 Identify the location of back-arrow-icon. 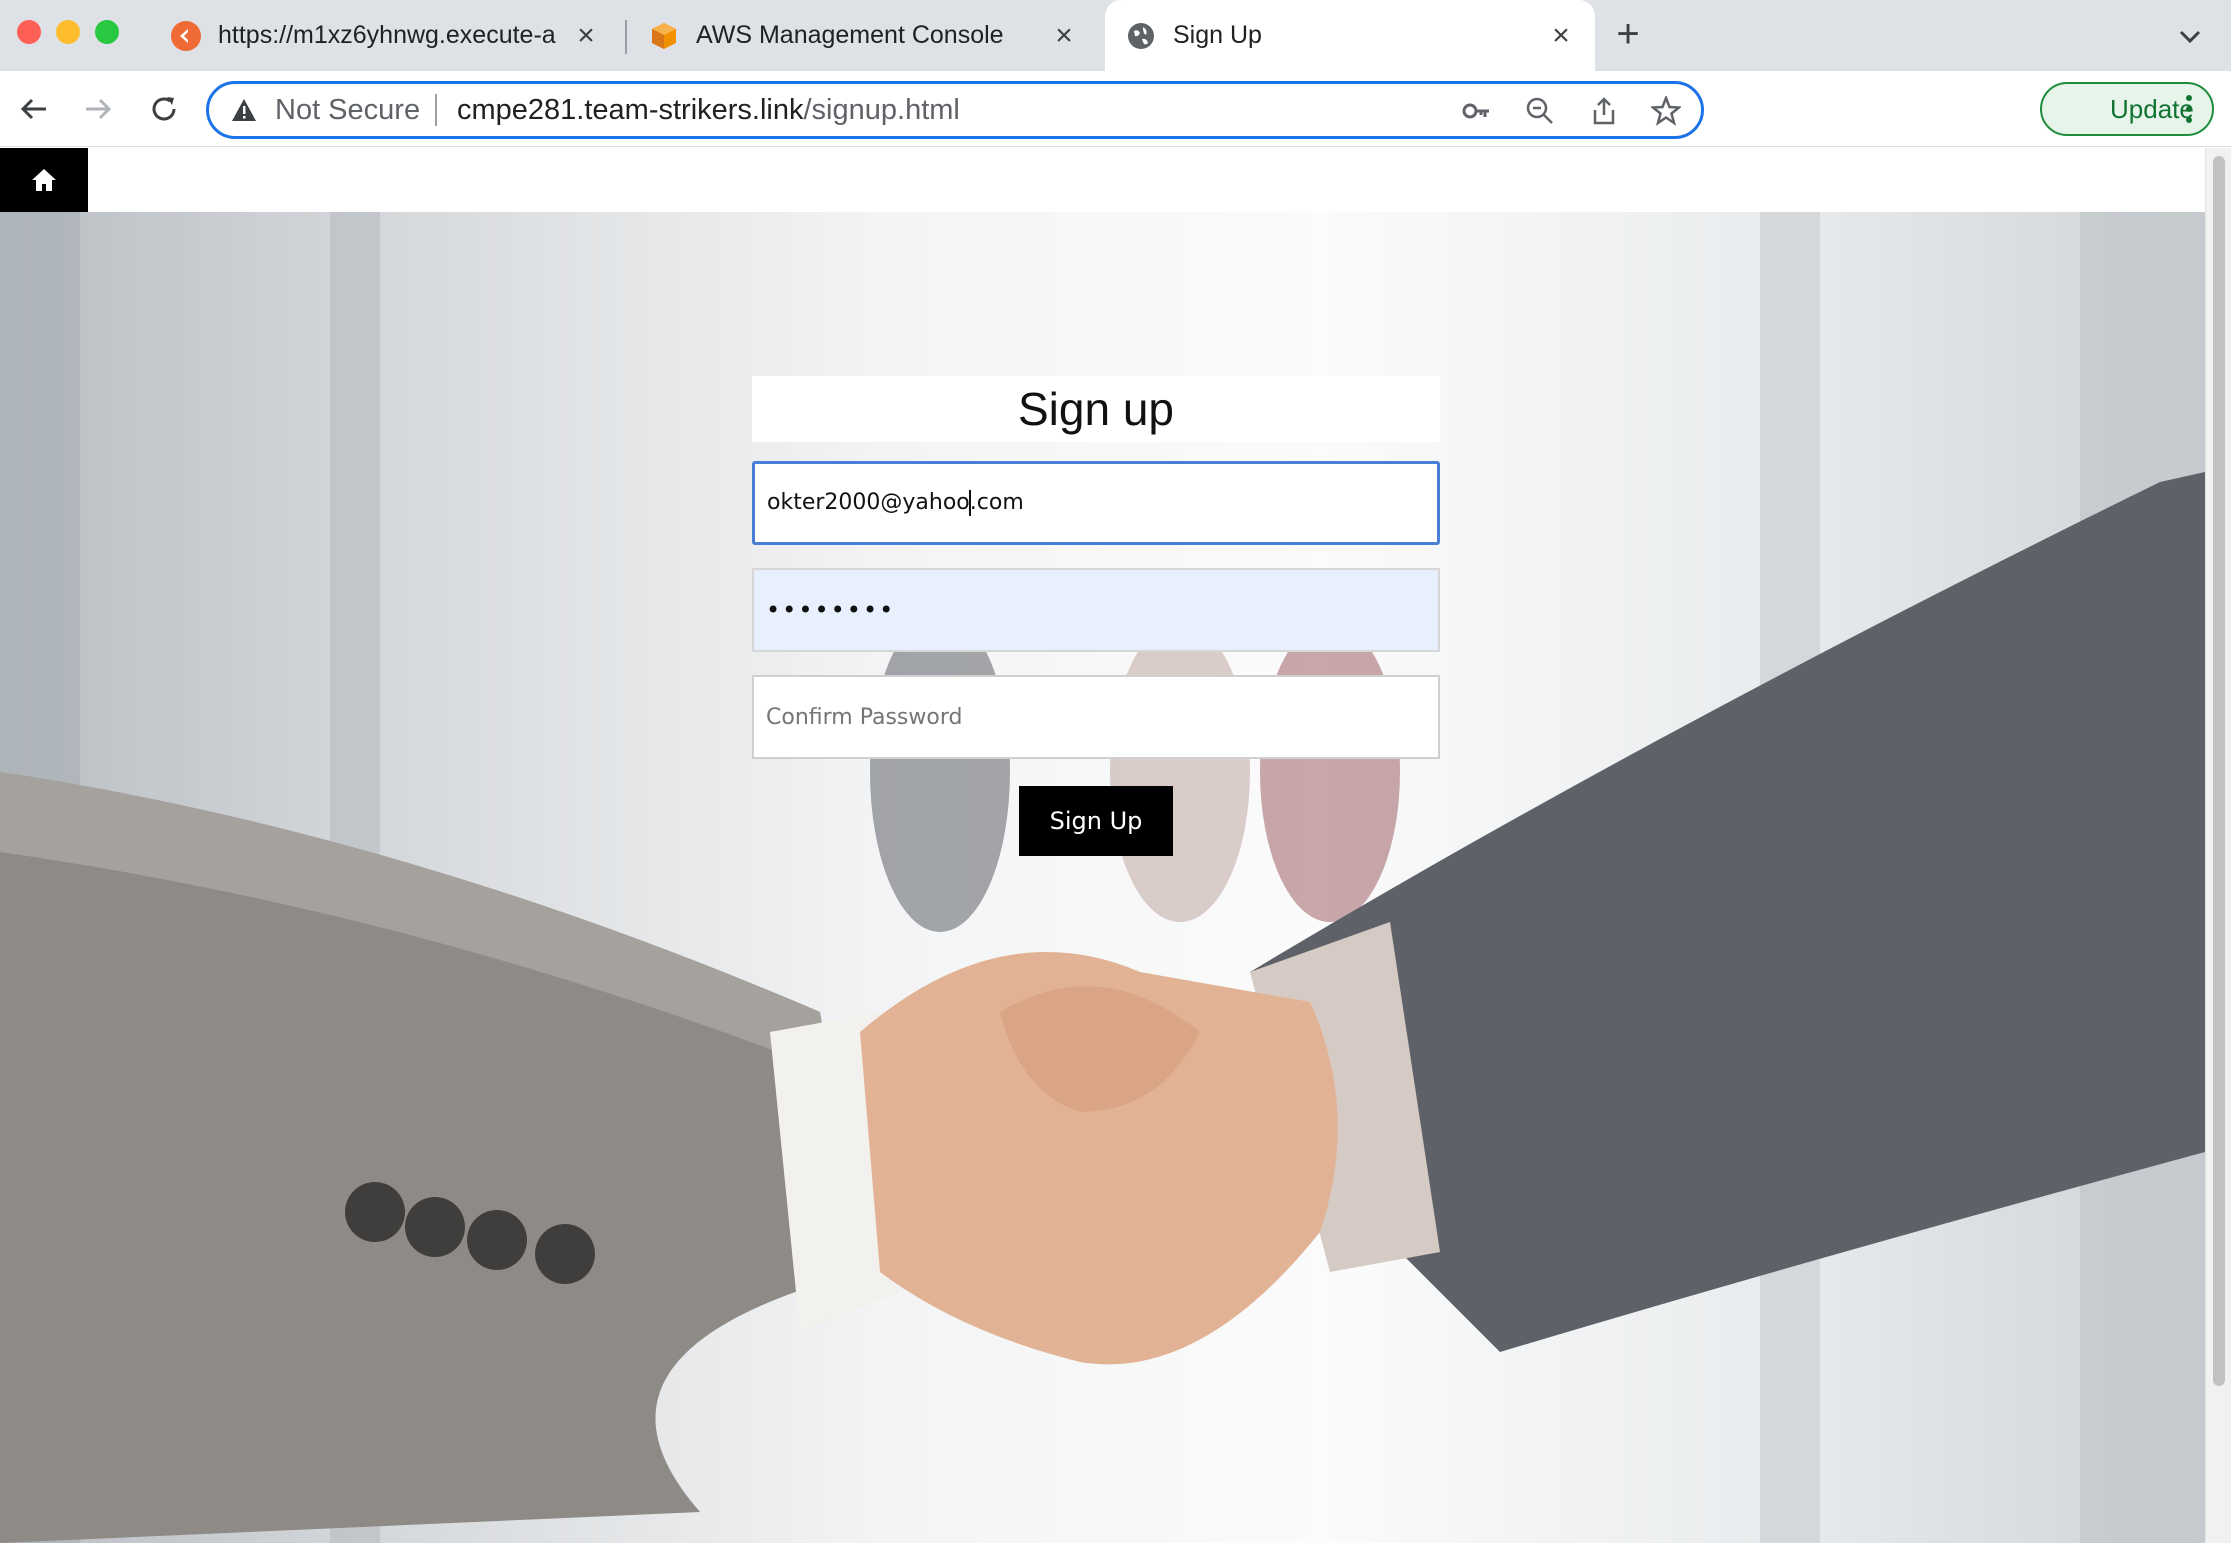
(33, 109).